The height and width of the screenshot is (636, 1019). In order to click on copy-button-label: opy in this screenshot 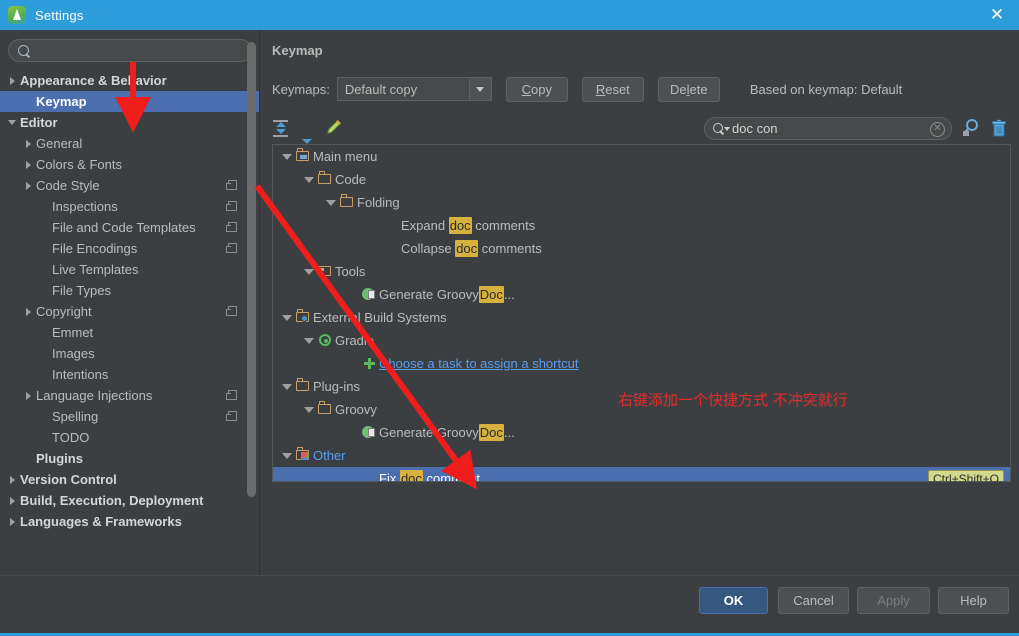, I will do `click(541, 89)`.